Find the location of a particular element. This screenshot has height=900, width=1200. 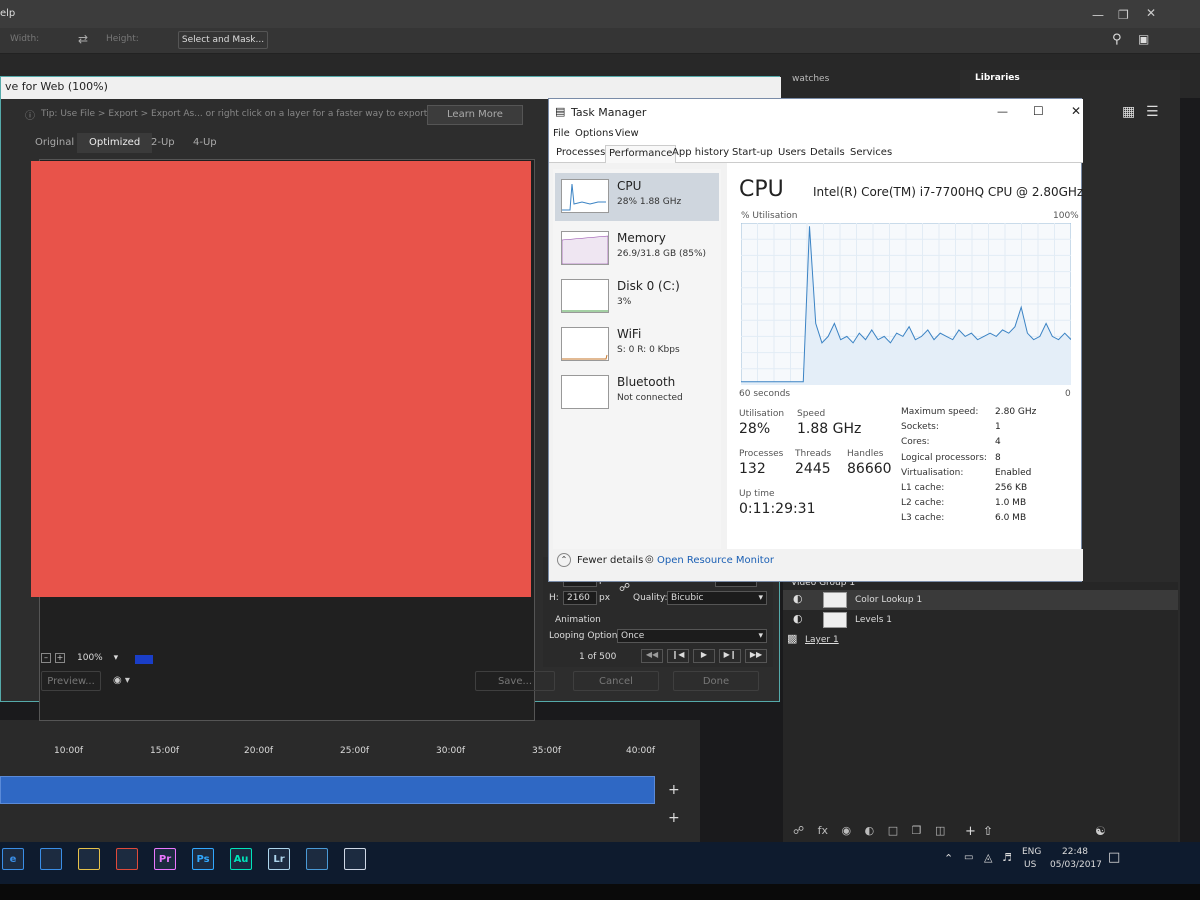

close-icon: ✕ is located at coordinates (1076, 111).